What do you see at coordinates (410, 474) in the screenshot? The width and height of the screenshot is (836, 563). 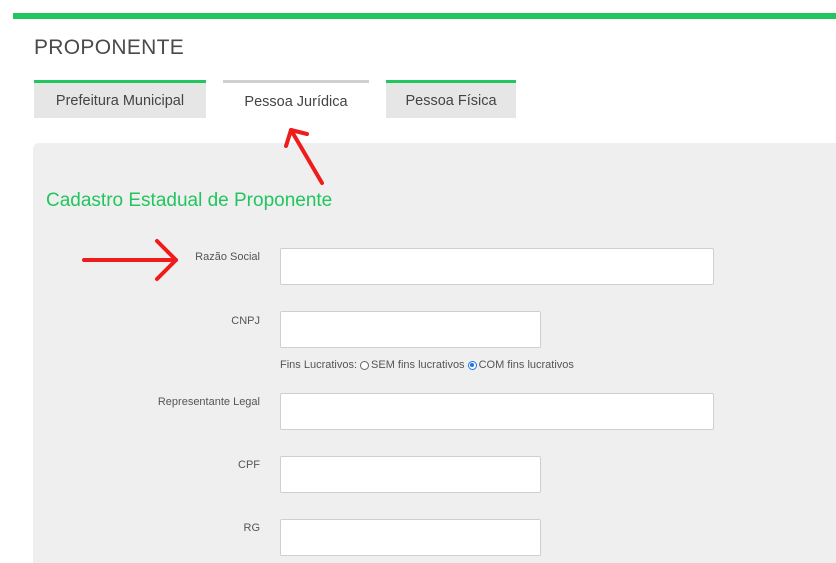 I see `cpf-input` at bounding box center [410, 474].